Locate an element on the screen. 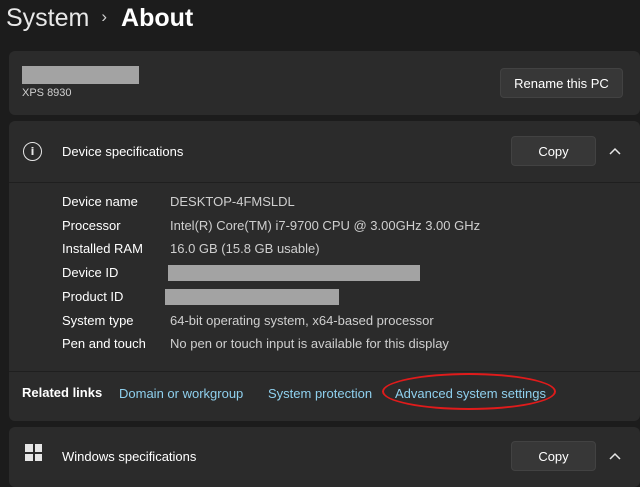 The image size is (640, 487). device-specifications-header: i Device specifications Copy is located at coordinates (324, 152).